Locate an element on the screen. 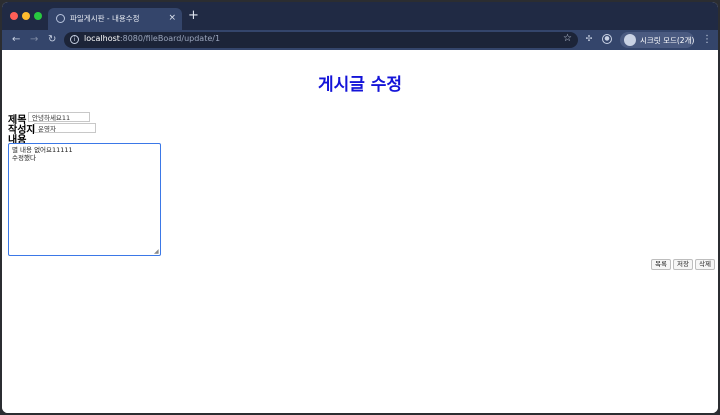 Image resolution: width=720 pixels, height=415 pixels. browser-menu-icon: ⋮ is located at coordinates (707, 40).